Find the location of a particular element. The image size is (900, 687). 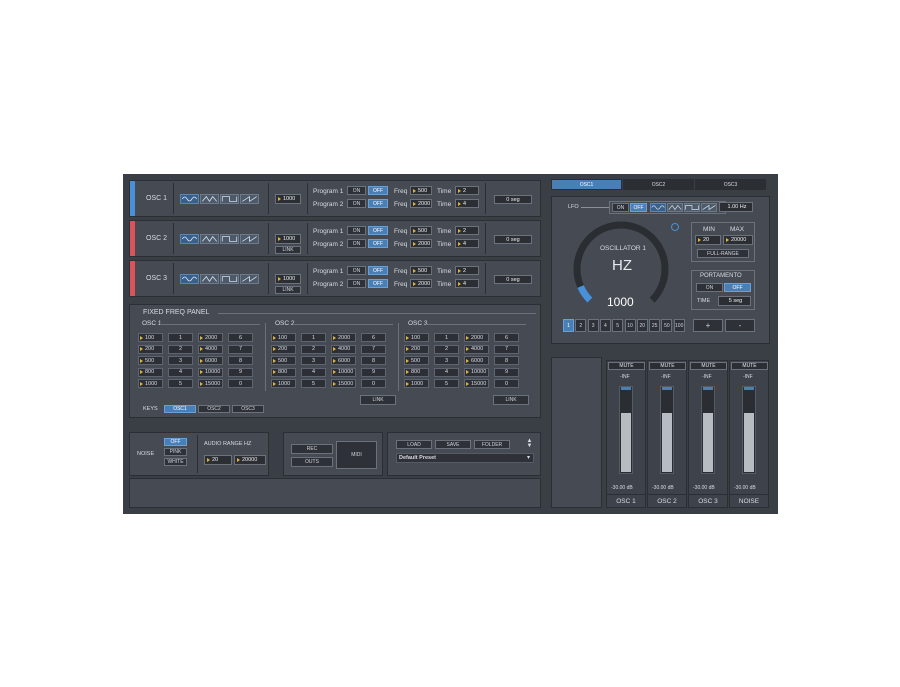

lfo-sawtooth-wave-icon is located at coordinates (709, 207).